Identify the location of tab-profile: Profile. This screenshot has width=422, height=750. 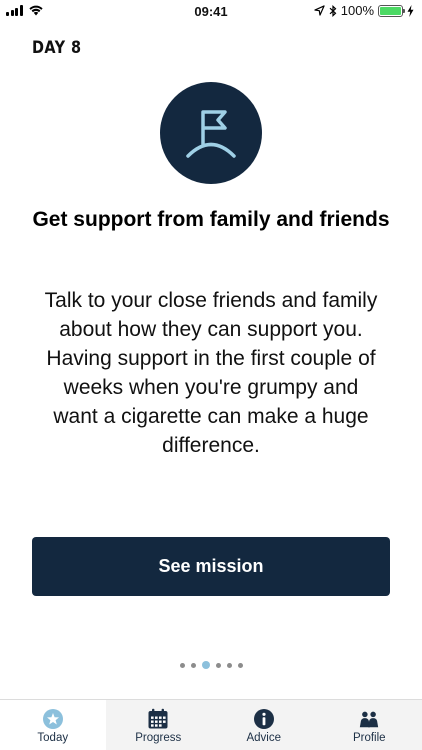
(369, 725).